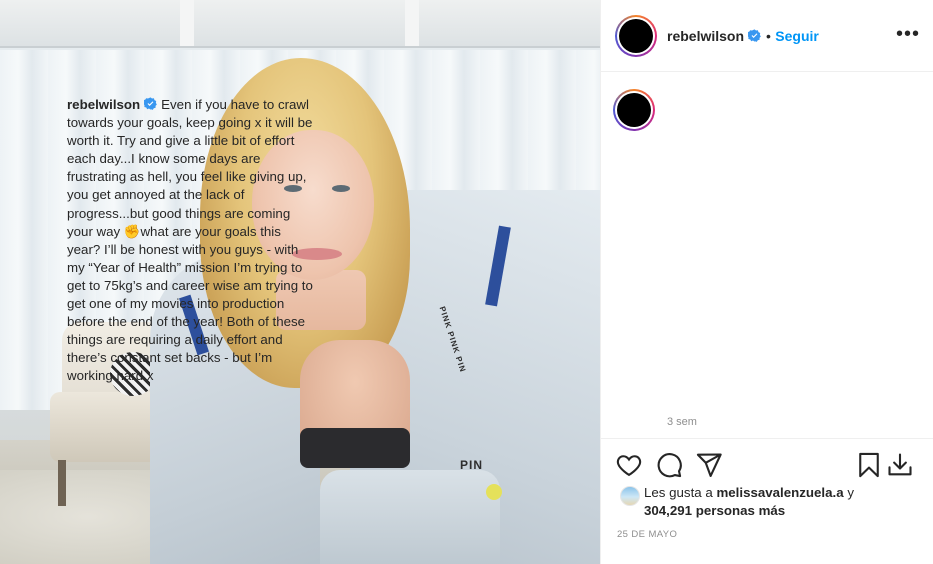 The image size is (933, 564). Describe the element at coordinates (647, 534) in the screenshot. I see `post-date: 25 DE MAYO` at that location.